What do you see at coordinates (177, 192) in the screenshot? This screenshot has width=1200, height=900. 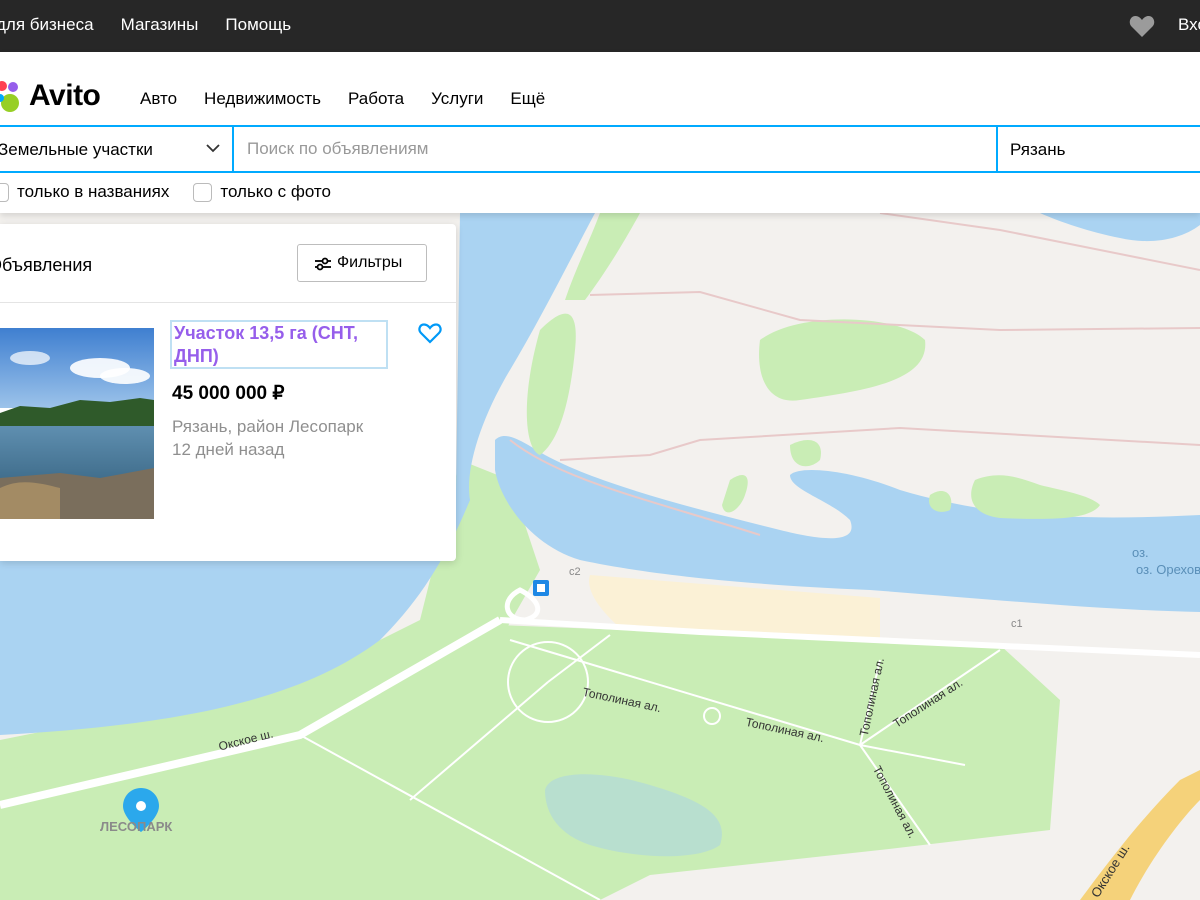 I see `search-options: только в названиях только с фото` at bounding box center [177, 192].